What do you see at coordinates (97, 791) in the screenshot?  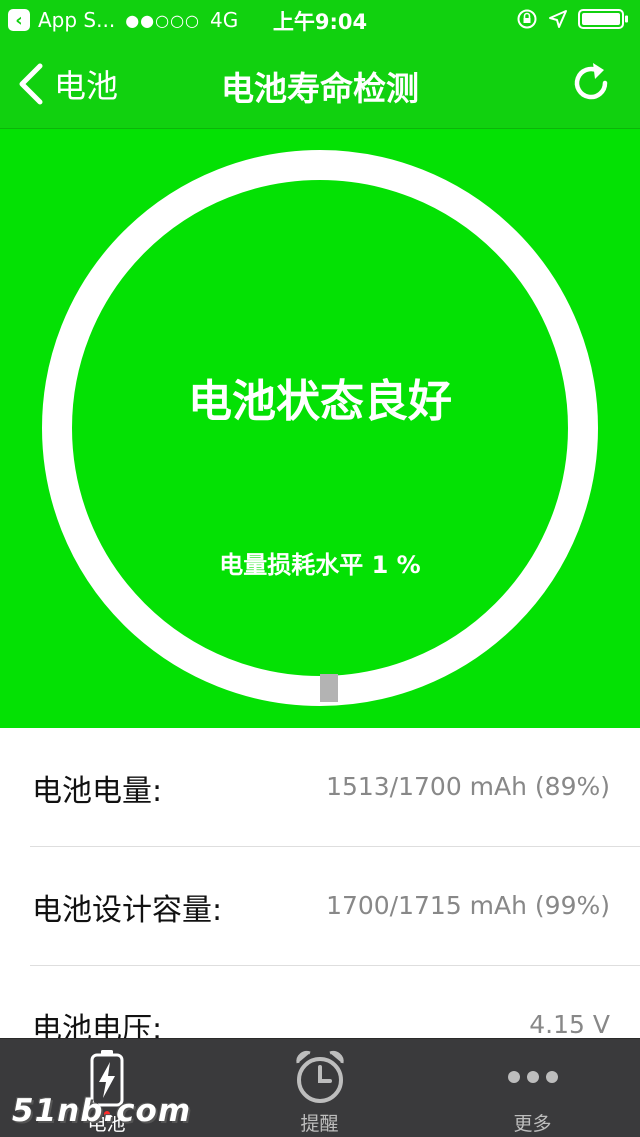 I see `row-label: 电池电量:` at bounding box center [97, 791].